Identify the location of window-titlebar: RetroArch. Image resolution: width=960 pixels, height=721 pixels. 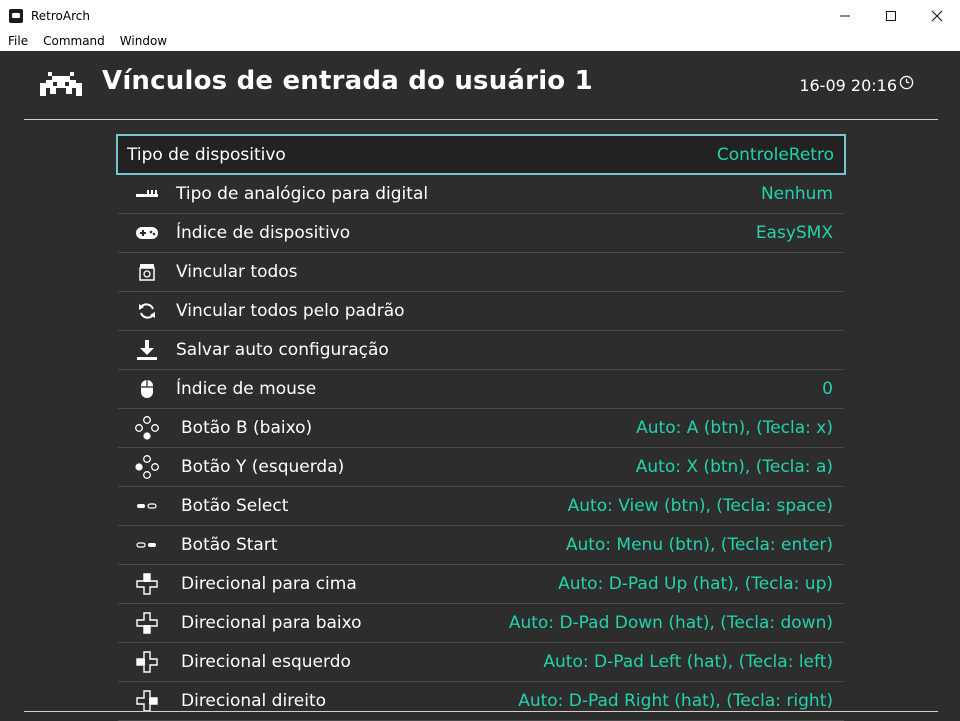
(480, 15).